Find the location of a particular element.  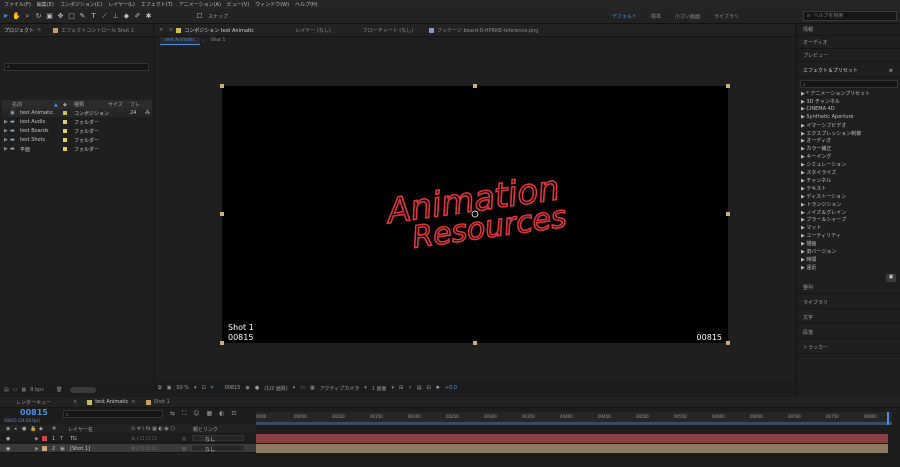

current-frame-field: 00815 is located at coordinates (233, 388).